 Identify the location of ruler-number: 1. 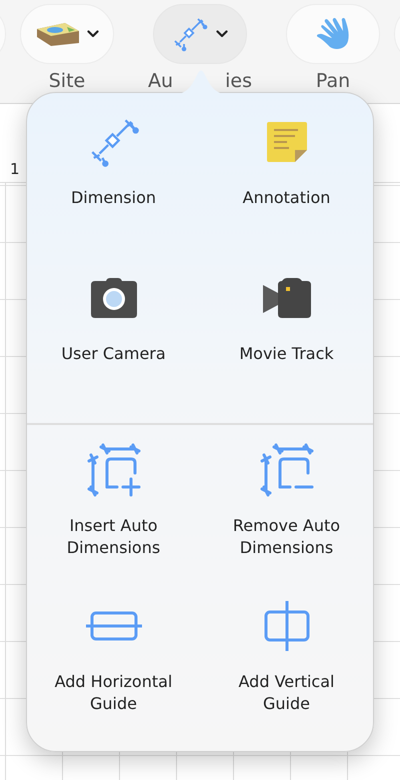
(15, 170).